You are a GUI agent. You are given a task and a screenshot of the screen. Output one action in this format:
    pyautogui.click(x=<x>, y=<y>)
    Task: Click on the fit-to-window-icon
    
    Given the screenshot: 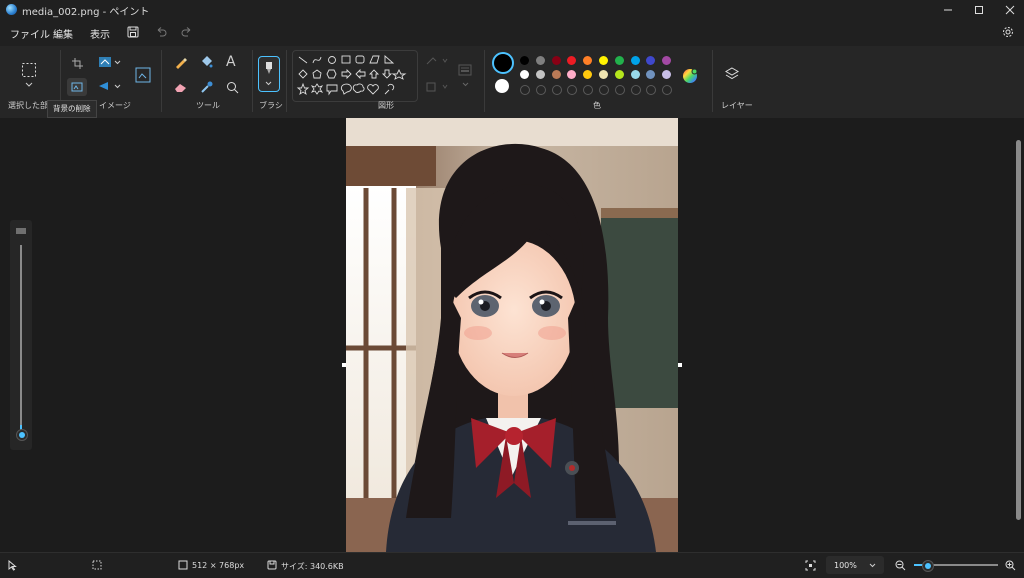 What is the action you would take?
    pyautogui.click(x=810, y=565)
    